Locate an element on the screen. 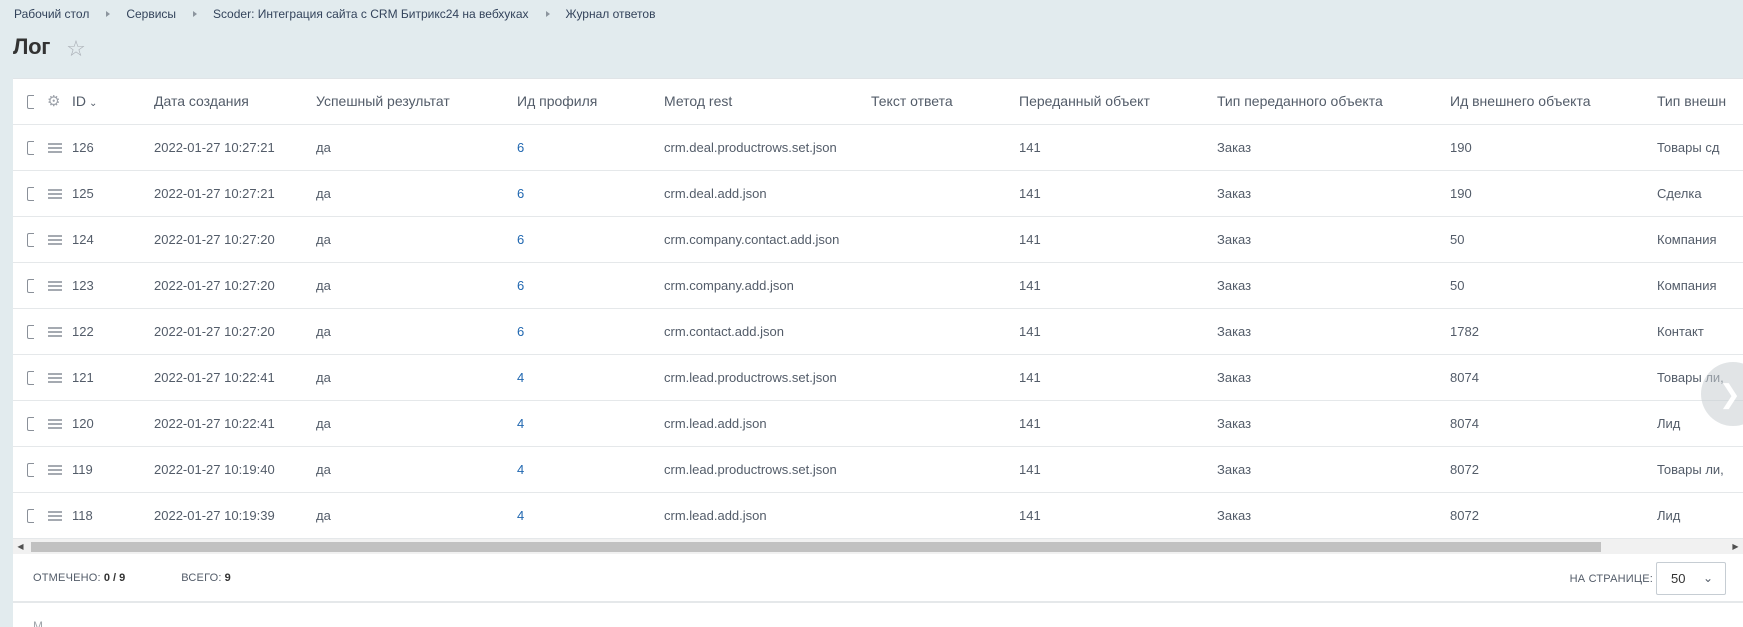 Image resolution: width=1743 pixels, height=627 pixels. star-icon: ☆ is located at coordinates (76, 49).